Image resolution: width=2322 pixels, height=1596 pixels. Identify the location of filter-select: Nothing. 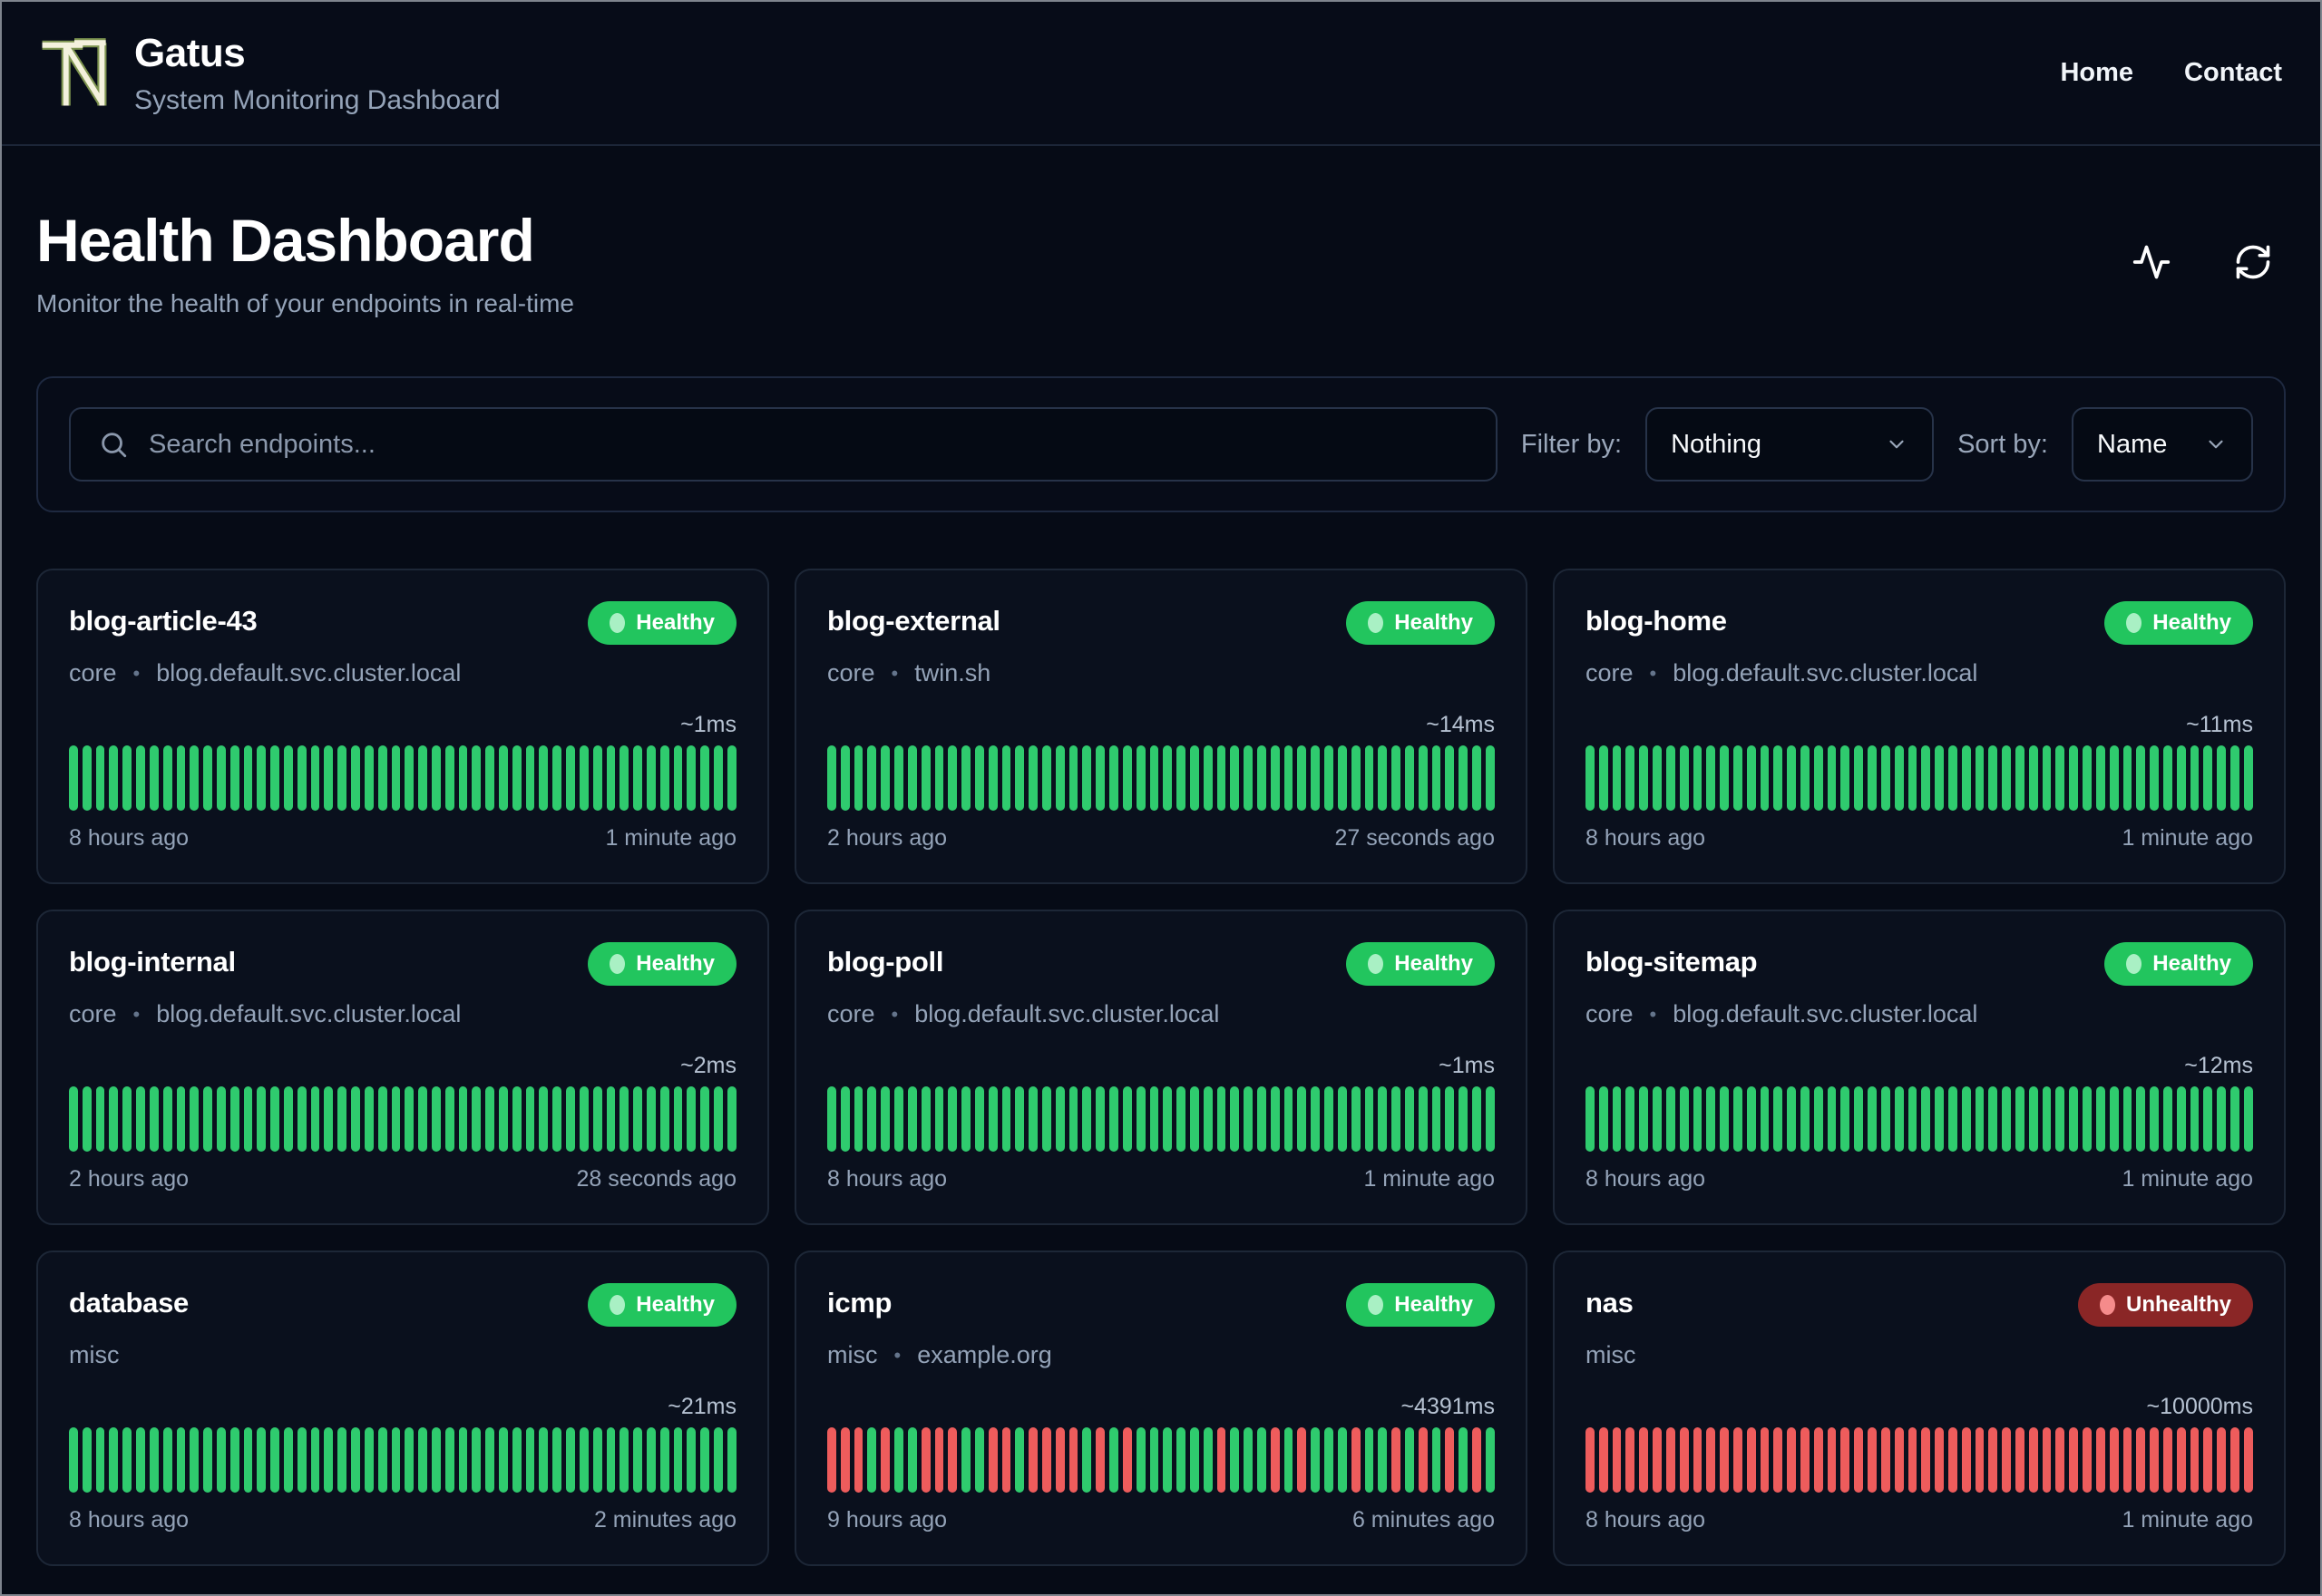
(1790, 444).